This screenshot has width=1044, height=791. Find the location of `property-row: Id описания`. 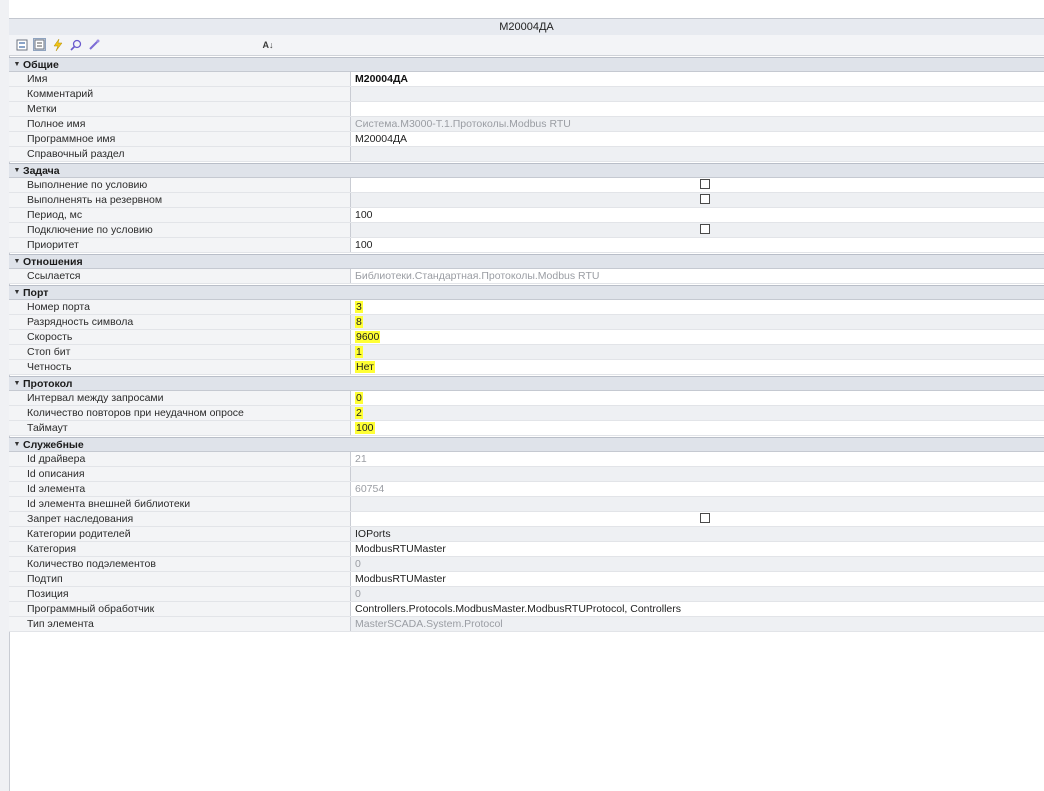

property-row: Id описания is located at coordinates (526, 474).